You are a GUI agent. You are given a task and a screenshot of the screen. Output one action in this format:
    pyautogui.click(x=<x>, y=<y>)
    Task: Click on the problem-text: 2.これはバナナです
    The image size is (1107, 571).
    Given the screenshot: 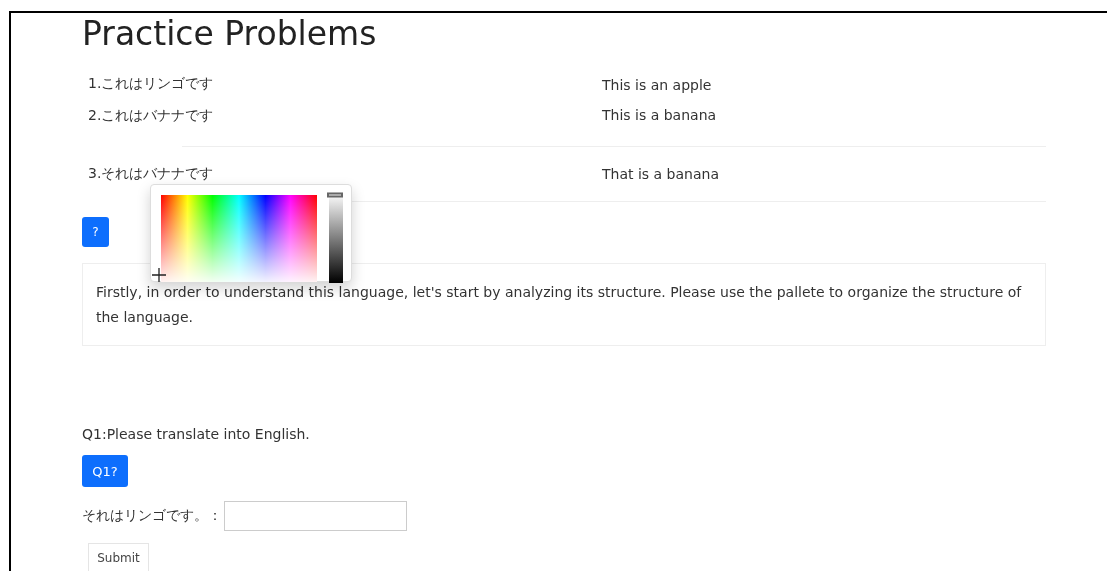 What is the action you would take?
    pyautogui.click(x=151, y=116)
    